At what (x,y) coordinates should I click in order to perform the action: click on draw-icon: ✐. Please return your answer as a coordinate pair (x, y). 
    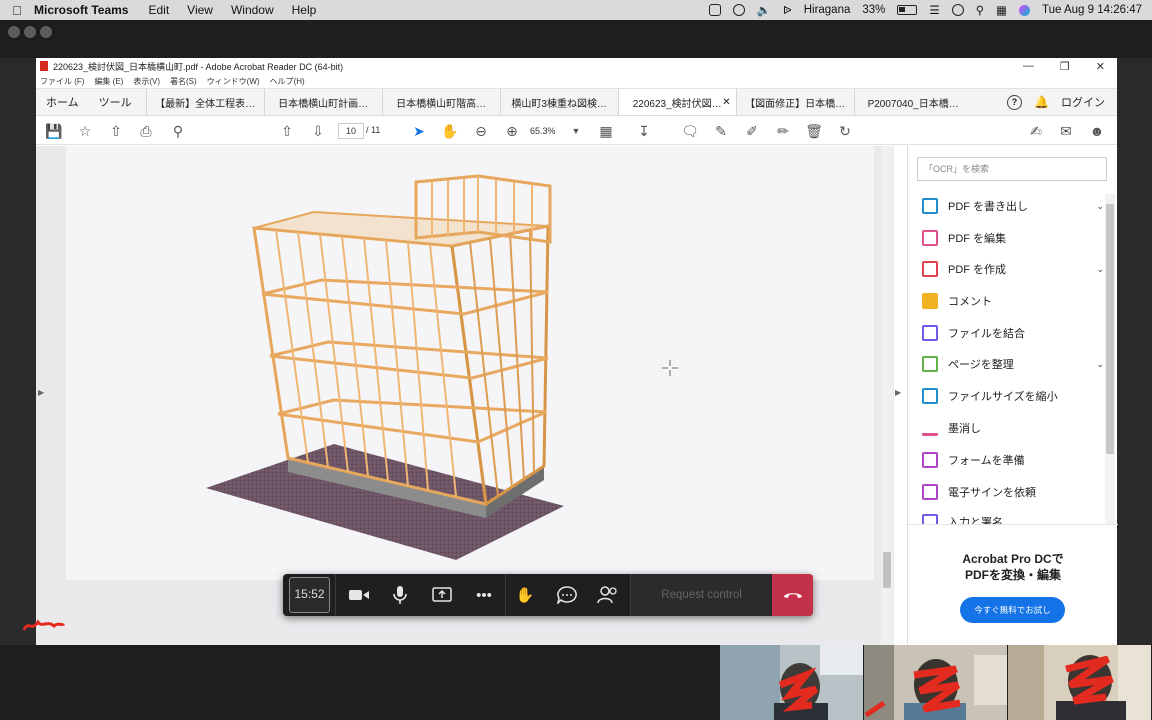
    Looking at the image, I should click on (752, 131).